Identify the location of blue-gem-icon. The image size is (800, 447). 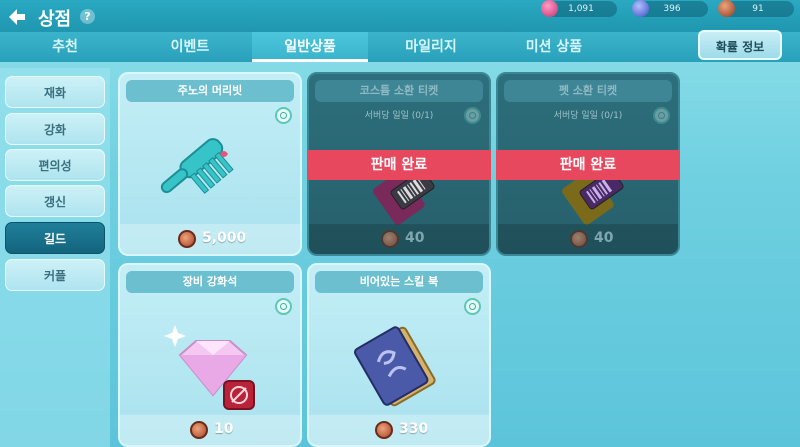
(640, 8).